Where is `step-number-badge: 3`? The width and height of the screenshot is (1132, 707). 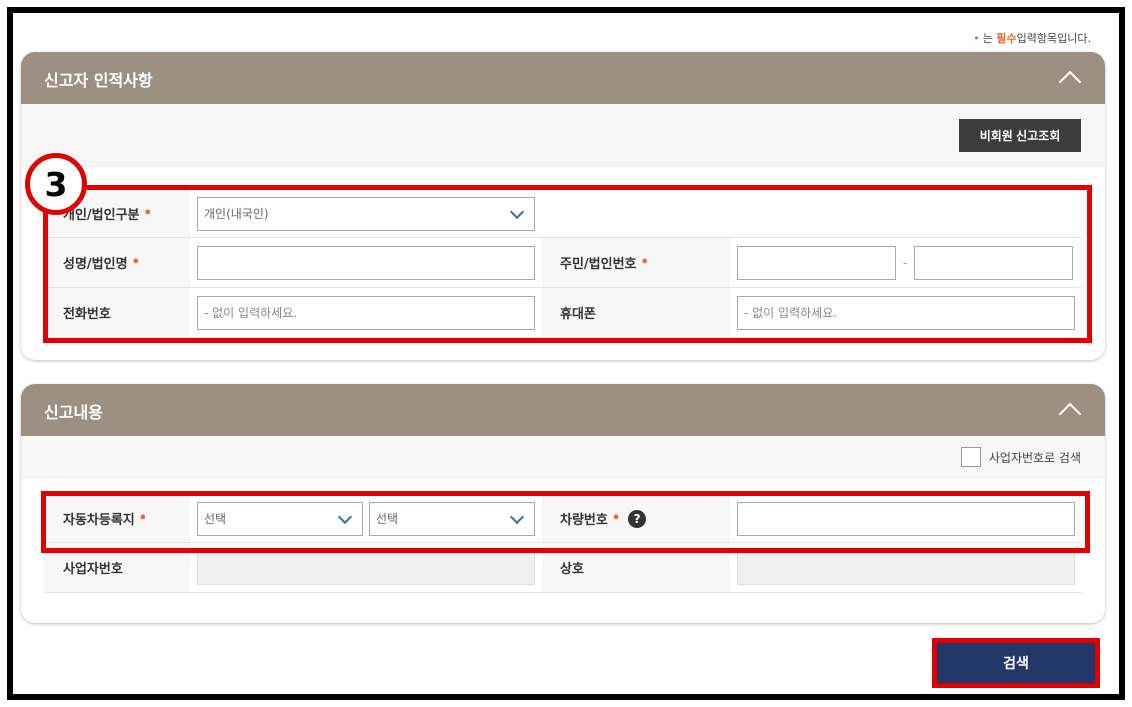
step-number-badge: 3 is located at coordinates (56, 184).